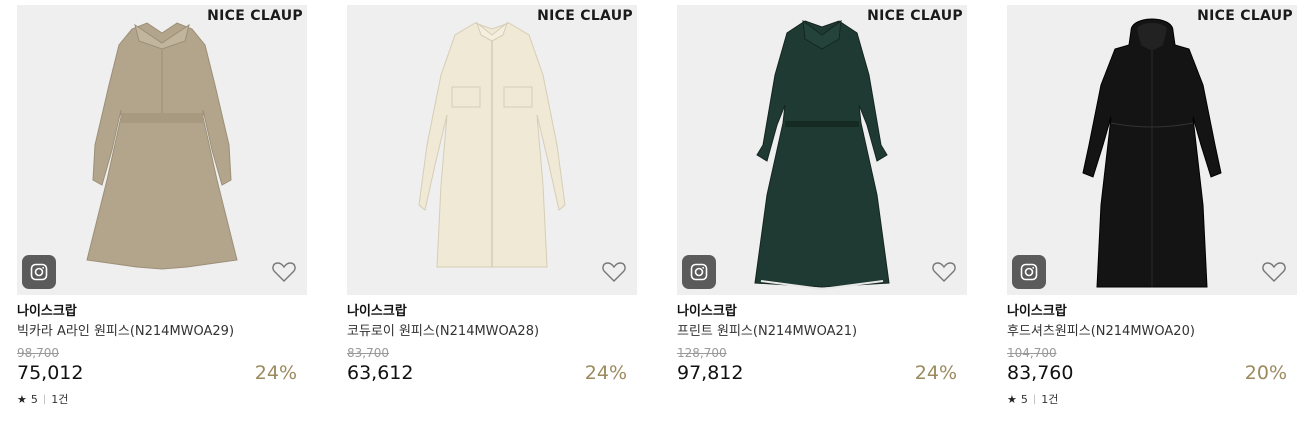 The image size is (1314, 427). I want to click on original-price: 128,700, so click(702, 353).